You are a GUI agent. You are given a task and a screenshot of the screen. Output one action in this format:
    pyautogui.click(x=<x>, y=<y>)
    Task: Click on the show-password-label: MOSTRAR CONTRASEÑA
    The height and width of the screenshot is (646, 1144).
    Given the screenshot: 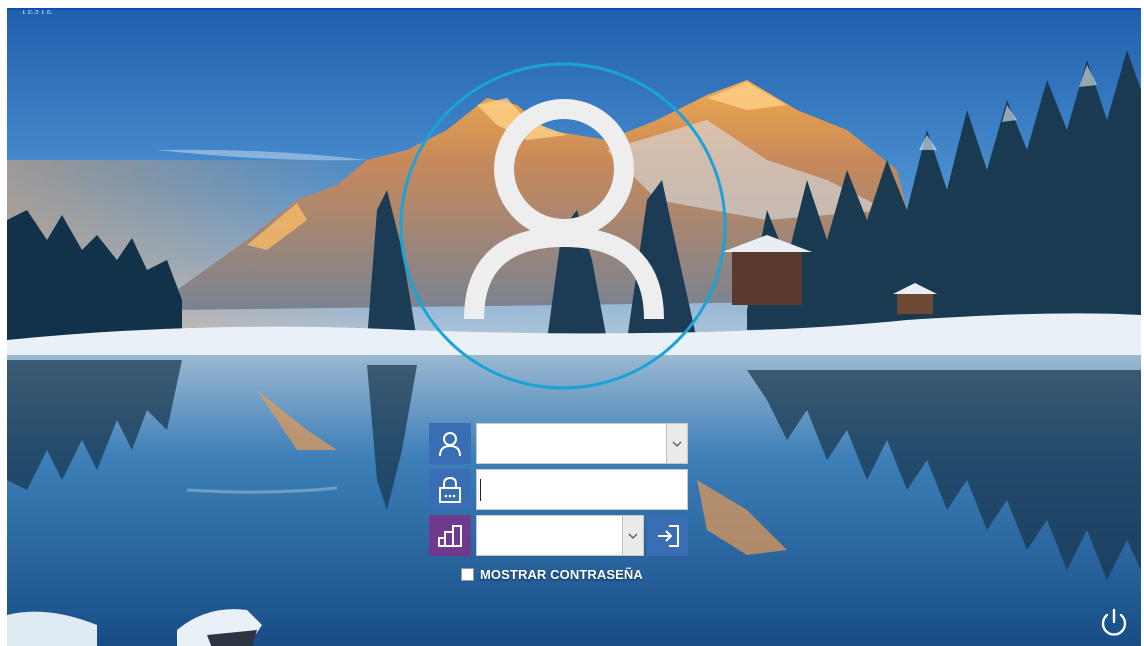 What is the action you would take?
    pyautogui.click(x=561, y=574)
    